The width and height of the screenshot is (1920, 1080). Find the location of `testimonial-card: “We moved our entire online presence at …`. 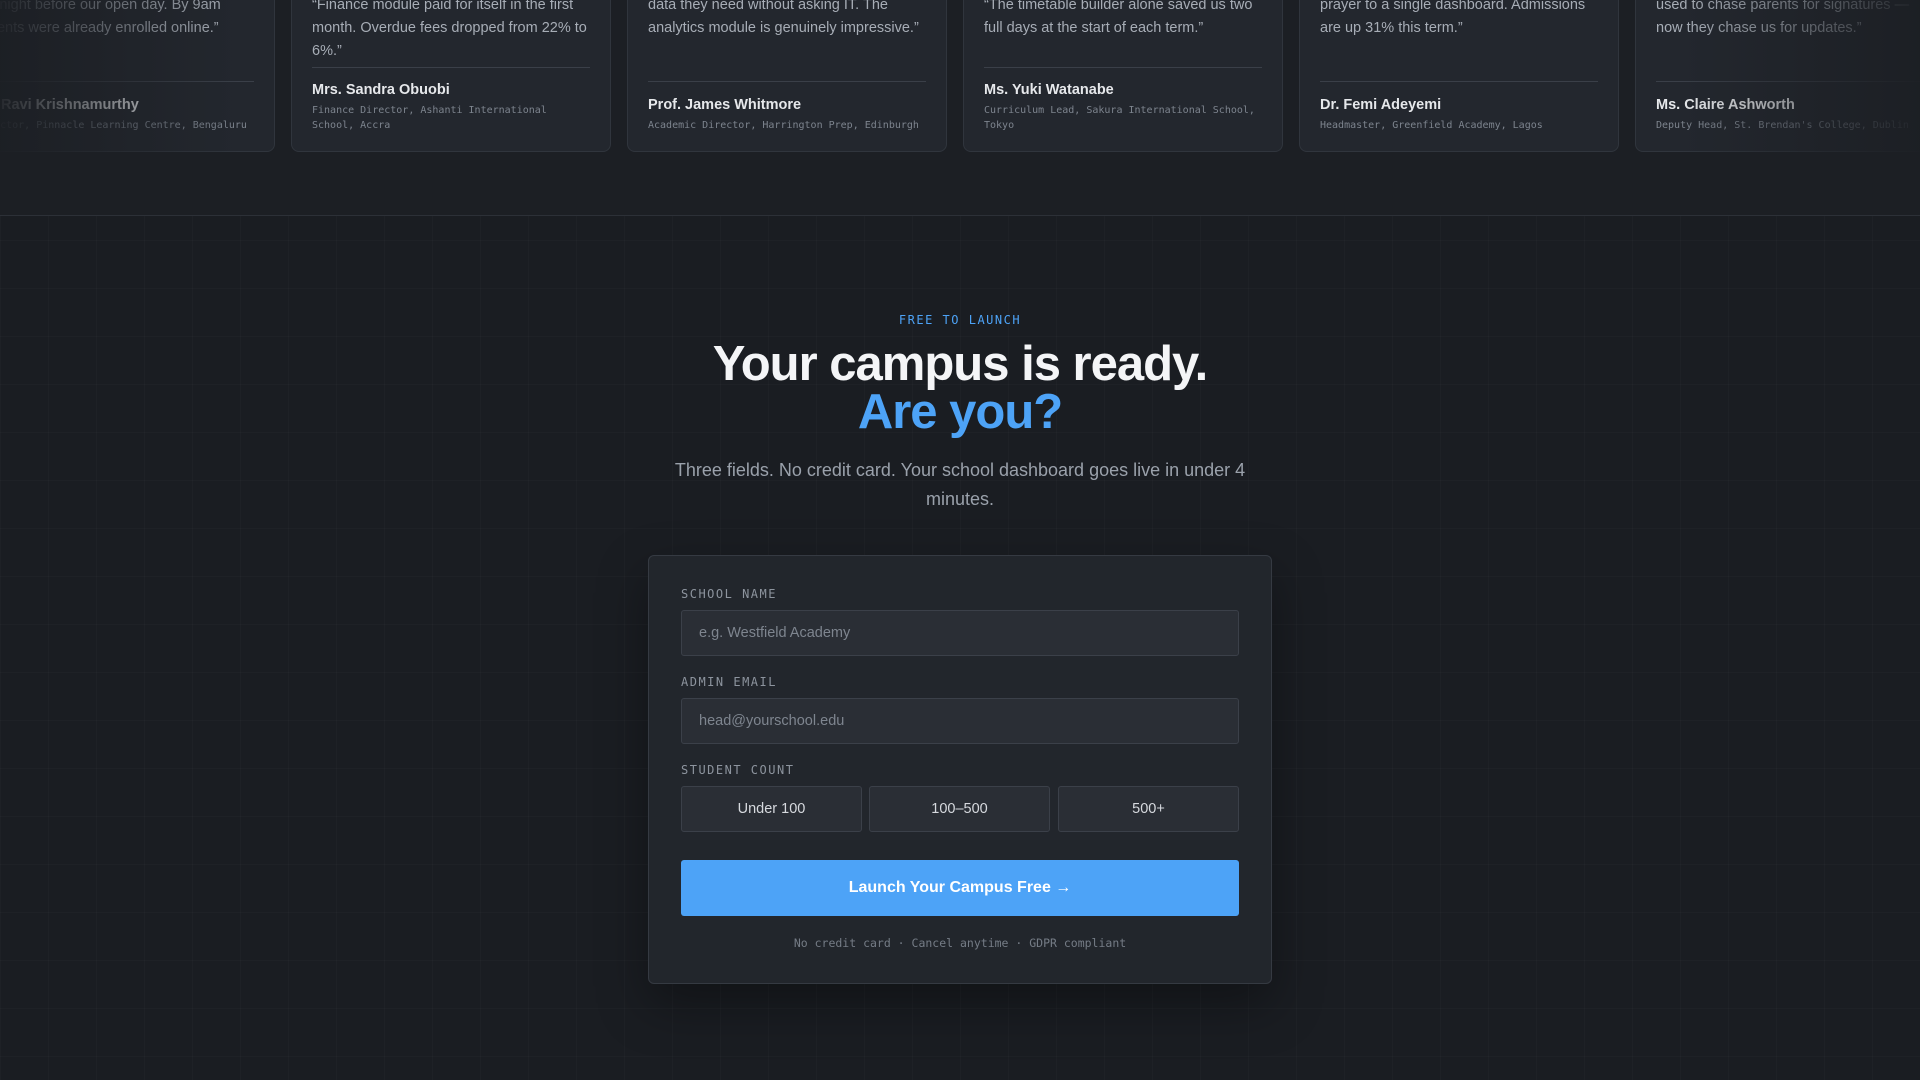

testimonial-card: “We moved our entire online presence at … is located at coordinates (137, 76).